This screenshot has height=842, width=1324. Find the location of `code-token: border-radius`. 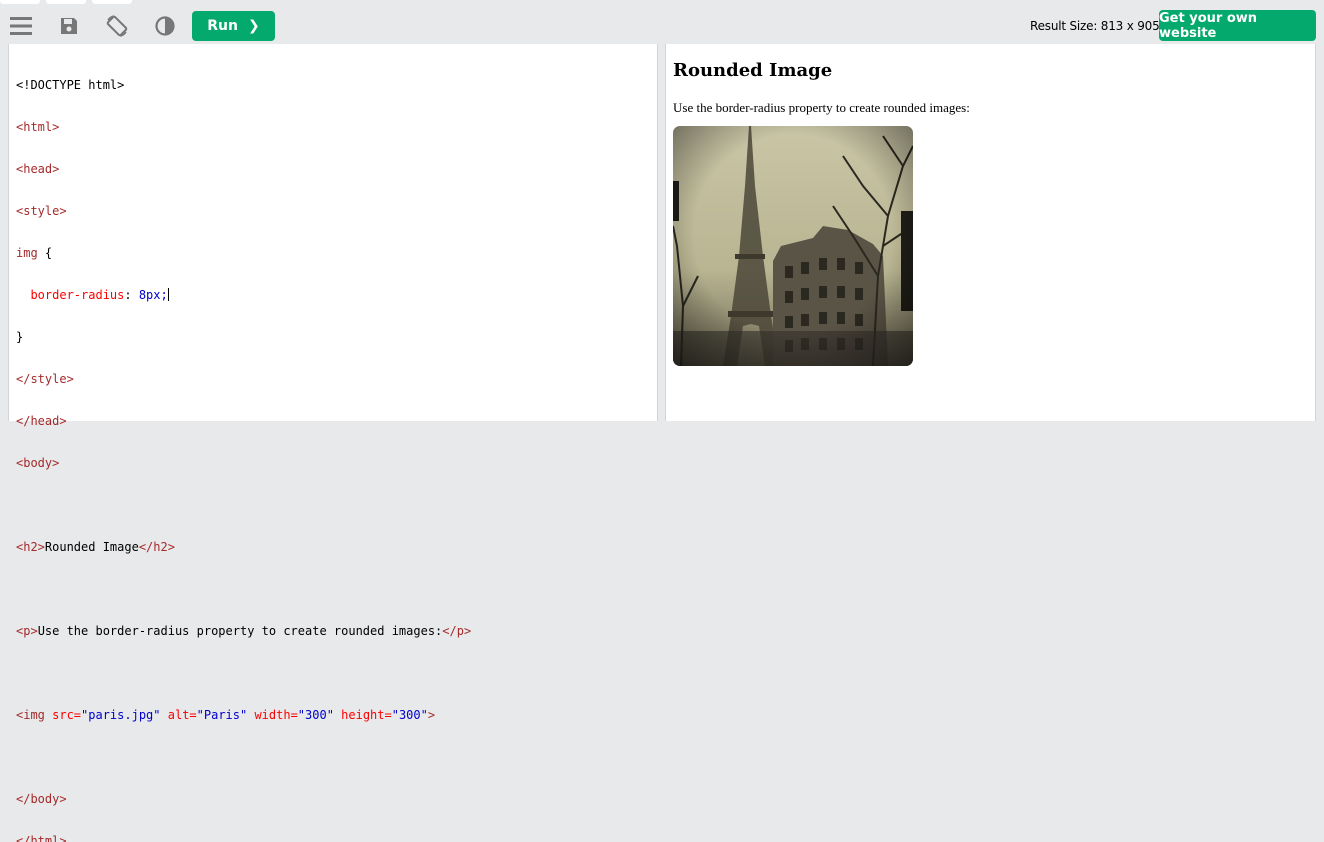

code-token: border-radius is located at coordinates (70, 295).